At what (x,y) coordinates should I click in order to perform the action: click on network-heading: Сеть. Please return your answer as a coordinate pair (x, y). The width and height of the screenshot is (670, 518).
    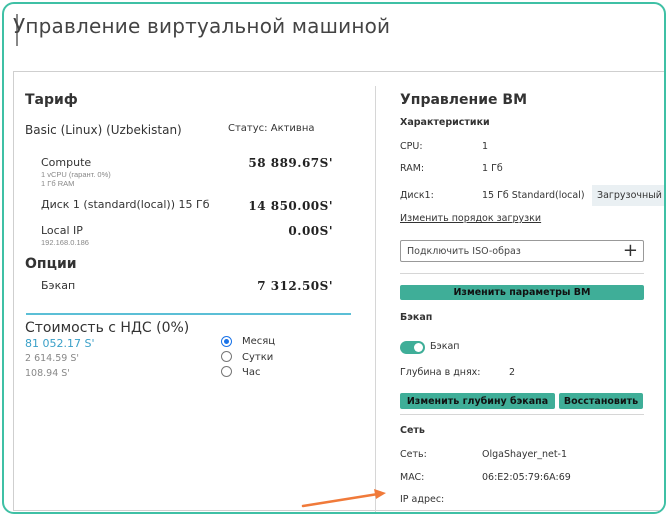
    Looking at the image, I should click on (412, 430).